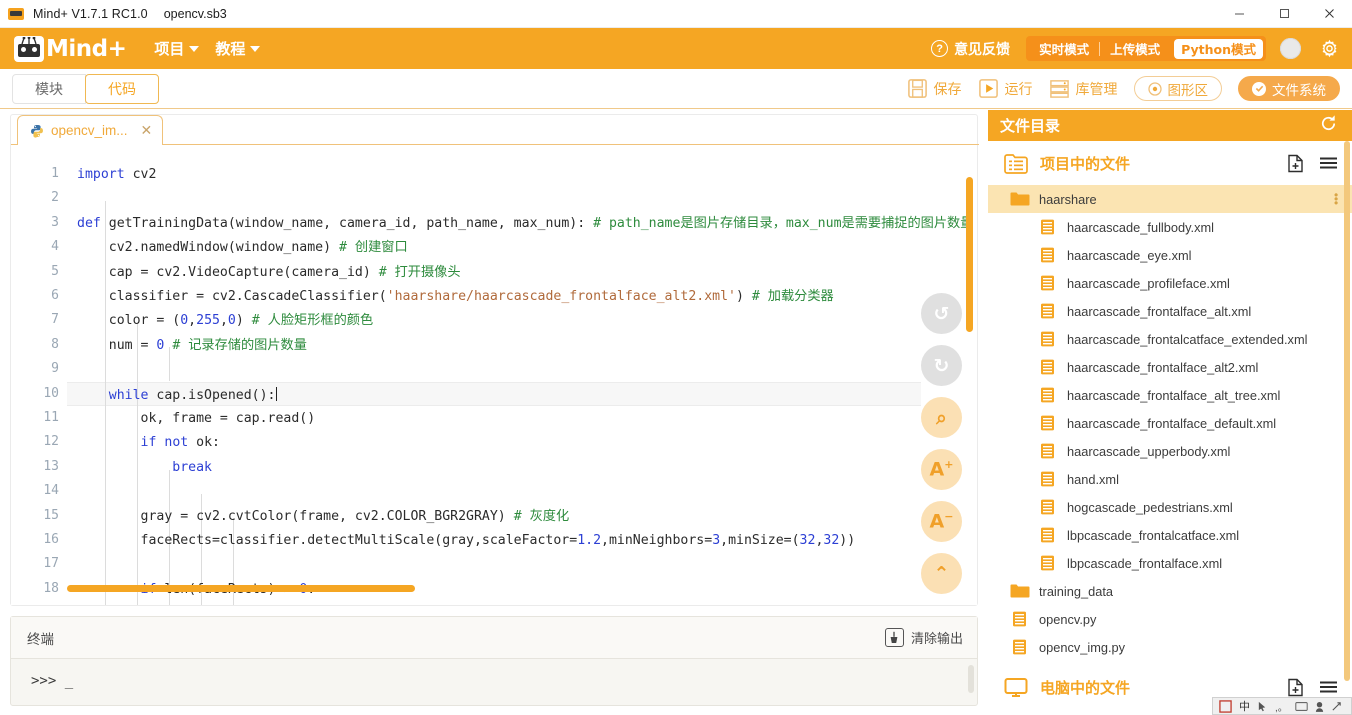 The width and height of the screenshot is (1352, 715). What do you see at coordinates (1239, 14) in the screenshot?
I see `minimize-button` at bounding box center [1239, 14].